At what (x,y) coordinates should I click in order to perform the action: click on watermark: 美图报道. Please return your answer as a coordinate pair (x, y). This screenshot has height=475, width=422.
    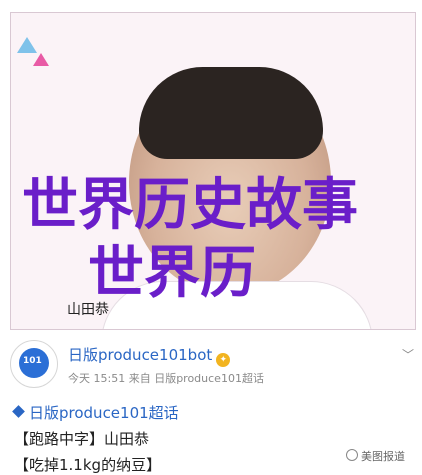
    Looking at the image, I should click on (375, 456).